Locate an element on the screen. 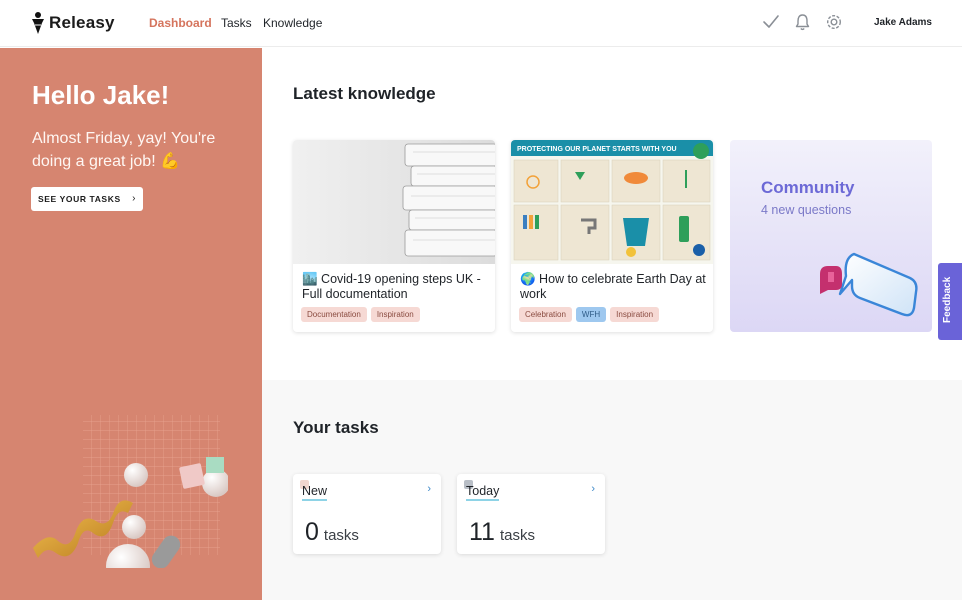 This screenshot has height=600, width=962. tag-list: Documentation Inspiration is located at coordinates (360, 314).